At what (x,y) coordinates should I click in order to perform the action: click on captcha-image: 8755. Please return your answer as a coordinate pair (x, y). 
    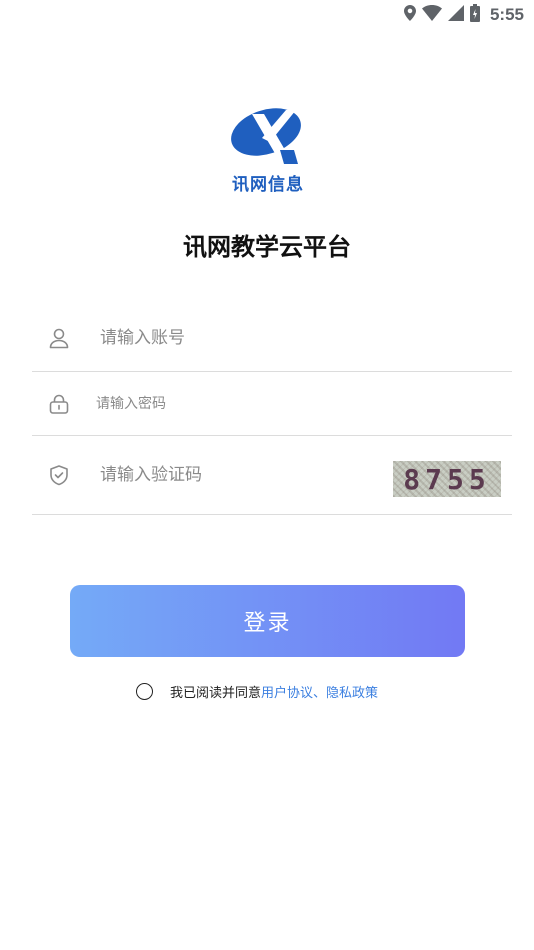
    Looking at the image, I should click on (447, 479).